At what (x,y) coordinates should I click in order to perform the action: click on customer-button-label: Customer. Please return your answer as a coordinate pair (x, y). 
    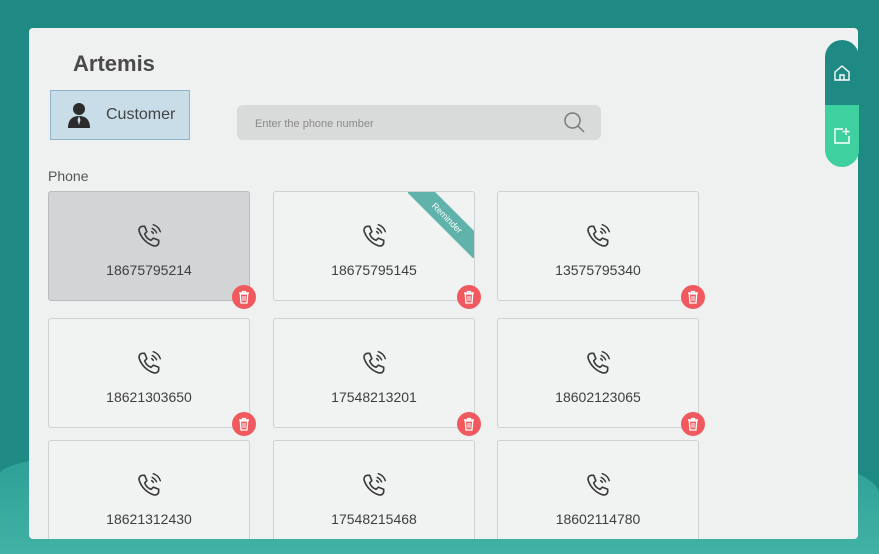
    Looking at the image, I should click on (141, 114).